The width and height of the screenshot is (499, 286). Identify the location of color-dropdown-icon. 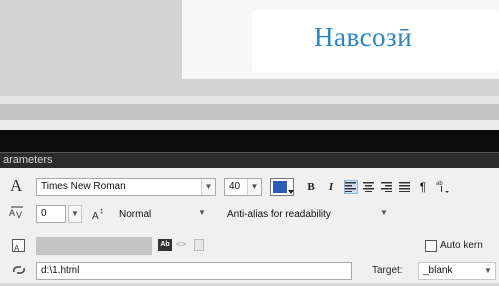
(291, 192).